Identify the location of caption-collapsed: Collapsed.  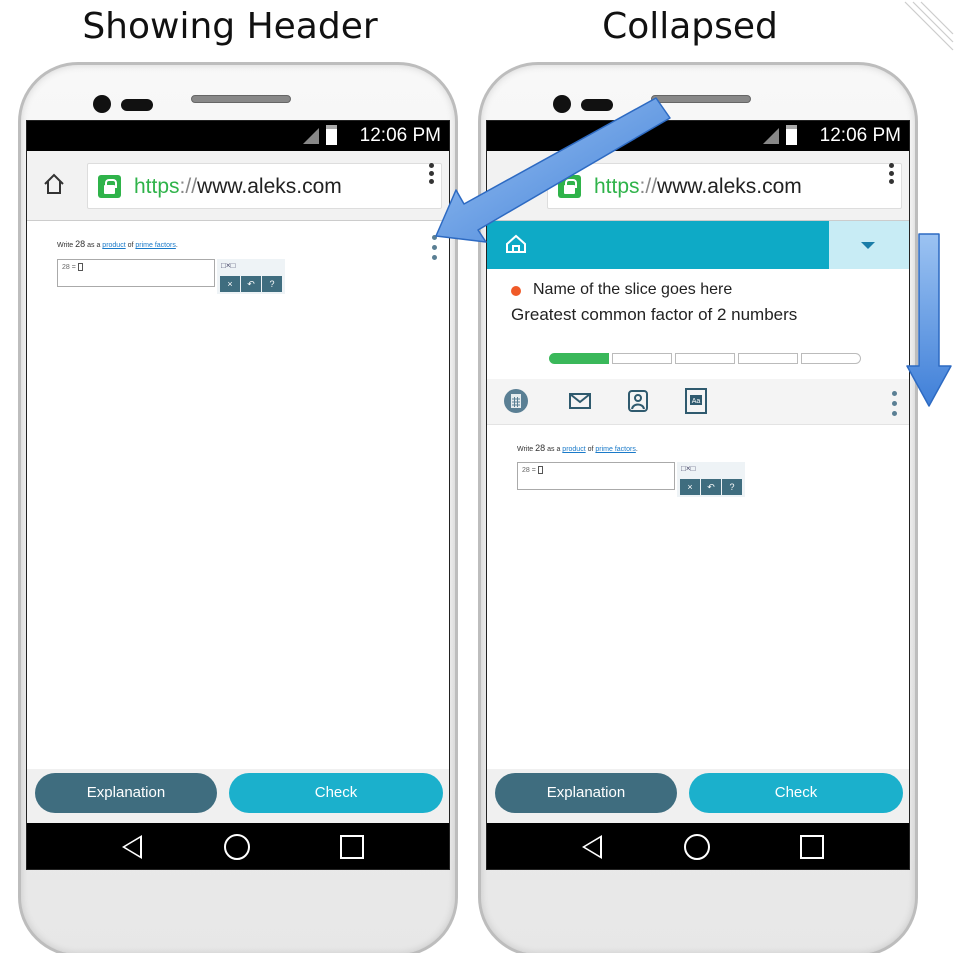
(690, 26).